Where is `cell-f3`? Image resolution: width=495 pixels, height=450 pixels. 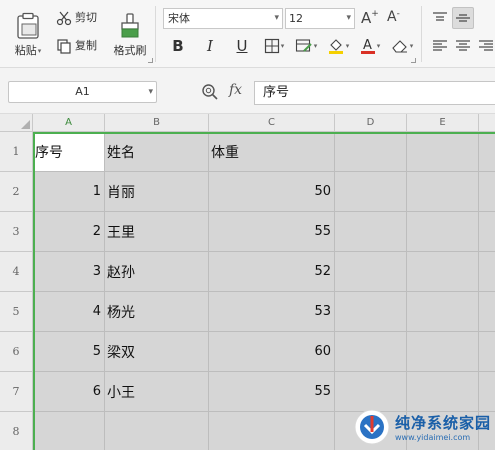 cell-f3 is located at coordinates (487, 232).